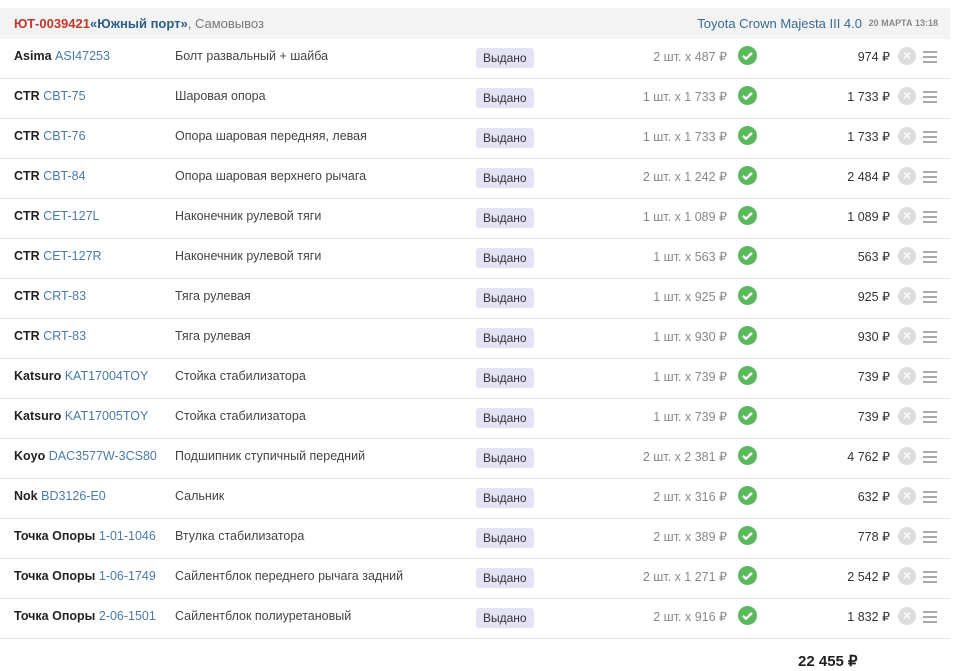 The height and width of the screenshot is (671, 960). What do you see at coordinates (127, 576) in the screenshot?
I see `part-code-link: 1-06-1749` at bounding box center [127, 576].